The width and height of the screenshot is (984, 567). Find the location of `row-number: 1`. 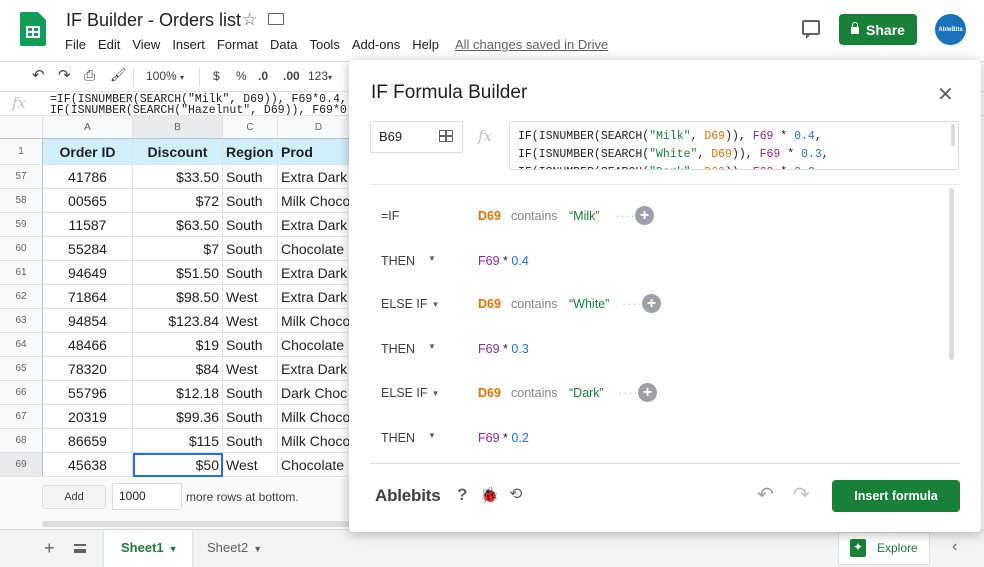

row-number: 1 is located at coordinates (21, 152).